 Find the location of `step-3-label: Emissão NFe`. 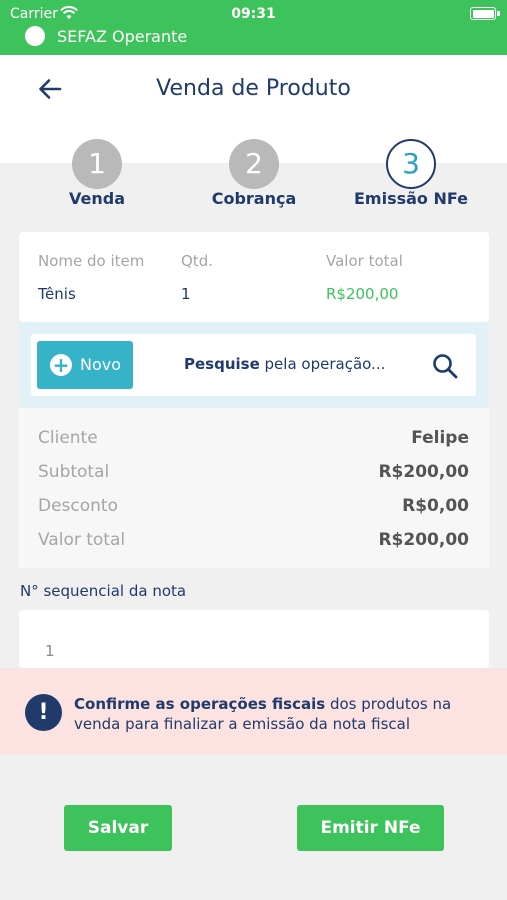

step-3-label: Emissão NFe is located at coordinates (410, 198).